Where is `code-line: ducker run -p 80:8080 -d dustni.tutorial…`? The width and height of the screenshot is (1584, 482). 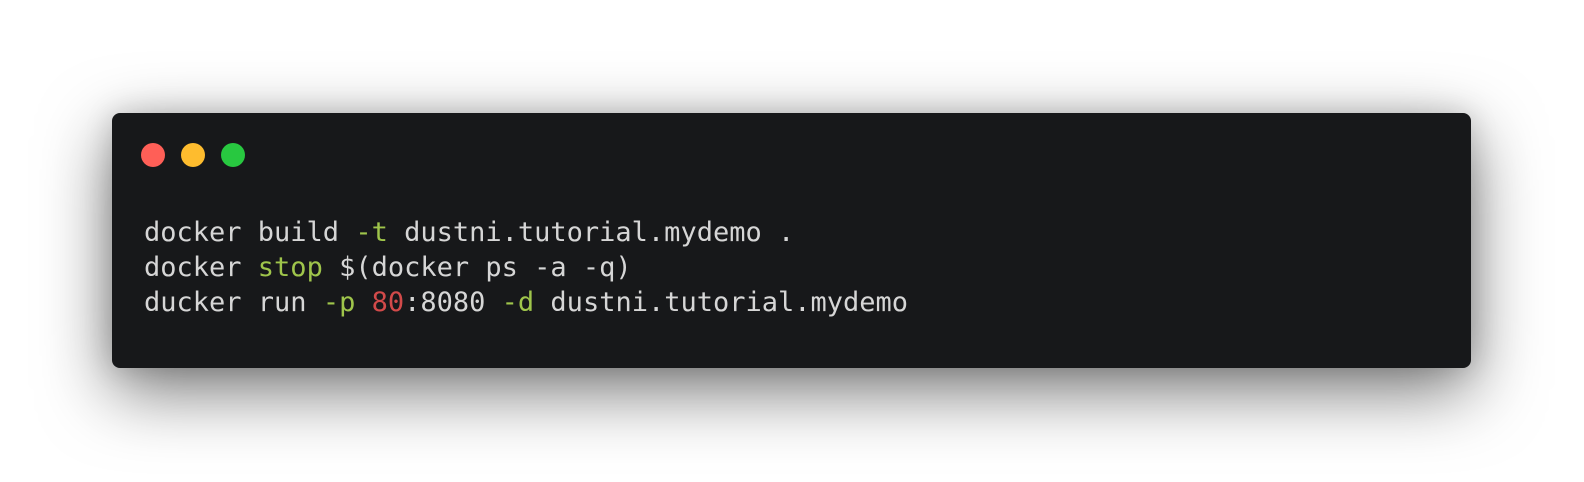 code-line: ducker run -p 80:8080 -d dustni.tutorial… is located at coordinates (526, 302).